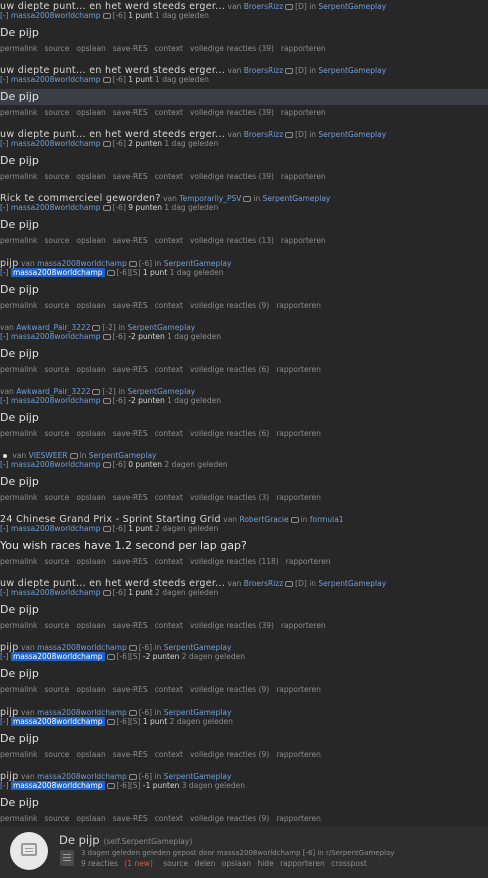 This screenshot has height=878, width=488. I want to click on full-comments-link: volledige reacties (13), so click(232, 240).